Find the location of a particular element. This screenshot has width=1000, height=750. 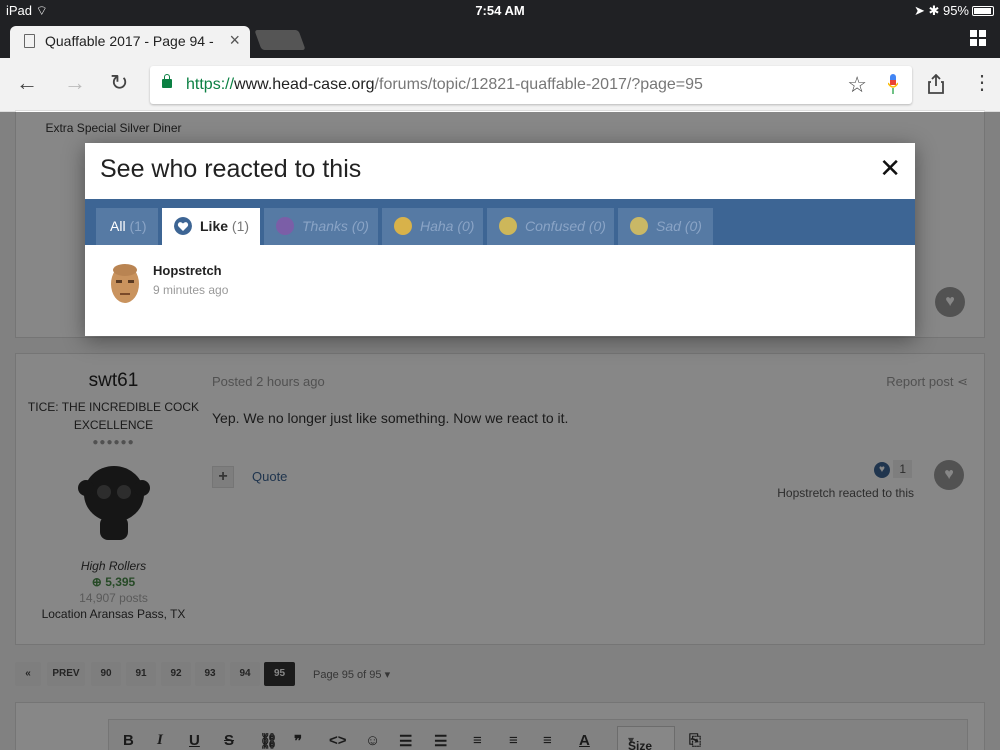

tab-title: Quaffable 2017 - Page 94 - T is located at coordinates (130, 41).